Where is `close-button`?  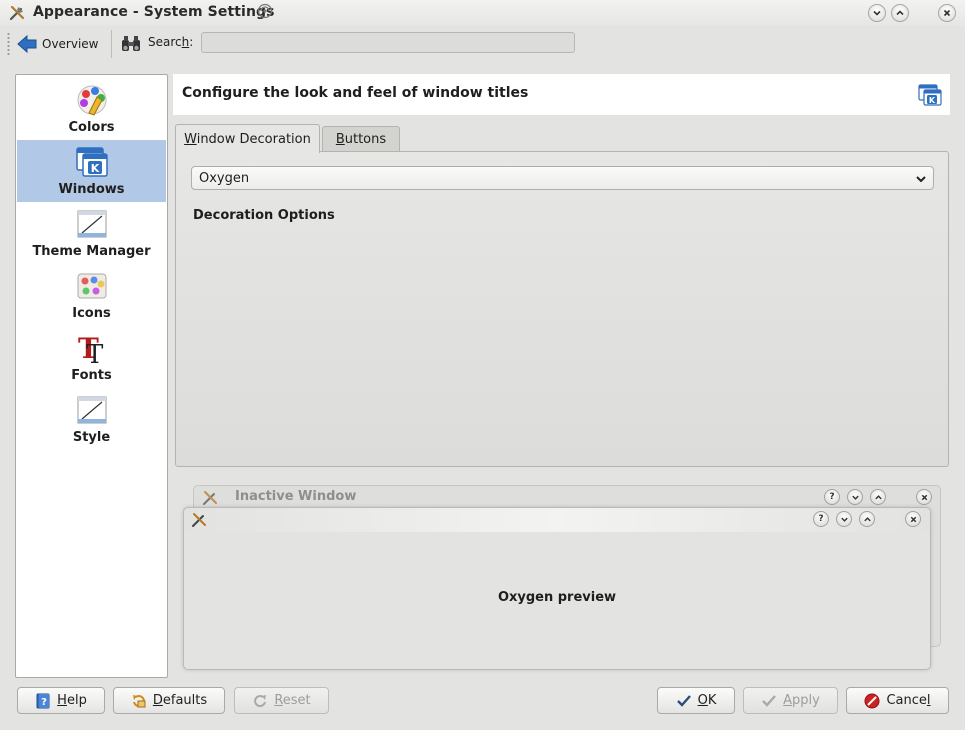 close-button is located at coordinates (947, 13).